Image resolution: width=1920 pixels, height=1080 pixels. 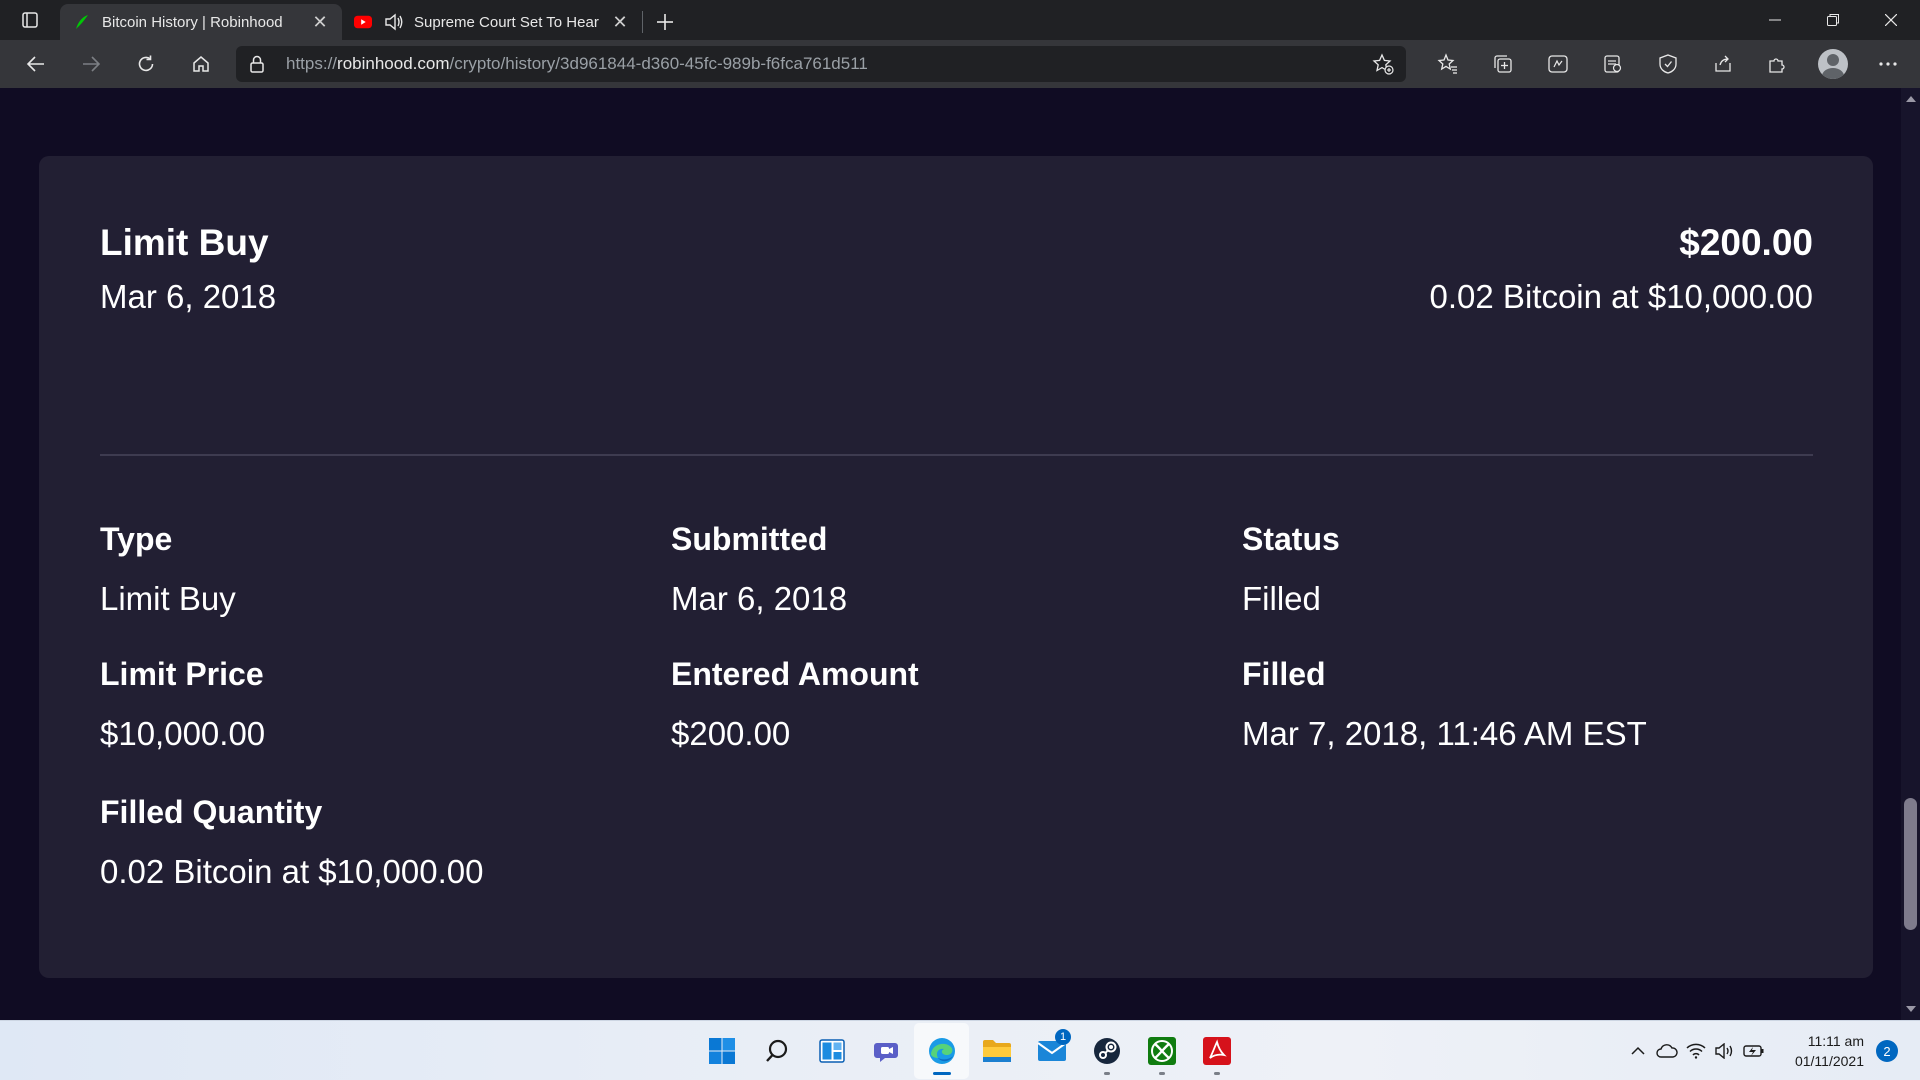 I want to click on math-solver-button, so click(x=1557, y=64).